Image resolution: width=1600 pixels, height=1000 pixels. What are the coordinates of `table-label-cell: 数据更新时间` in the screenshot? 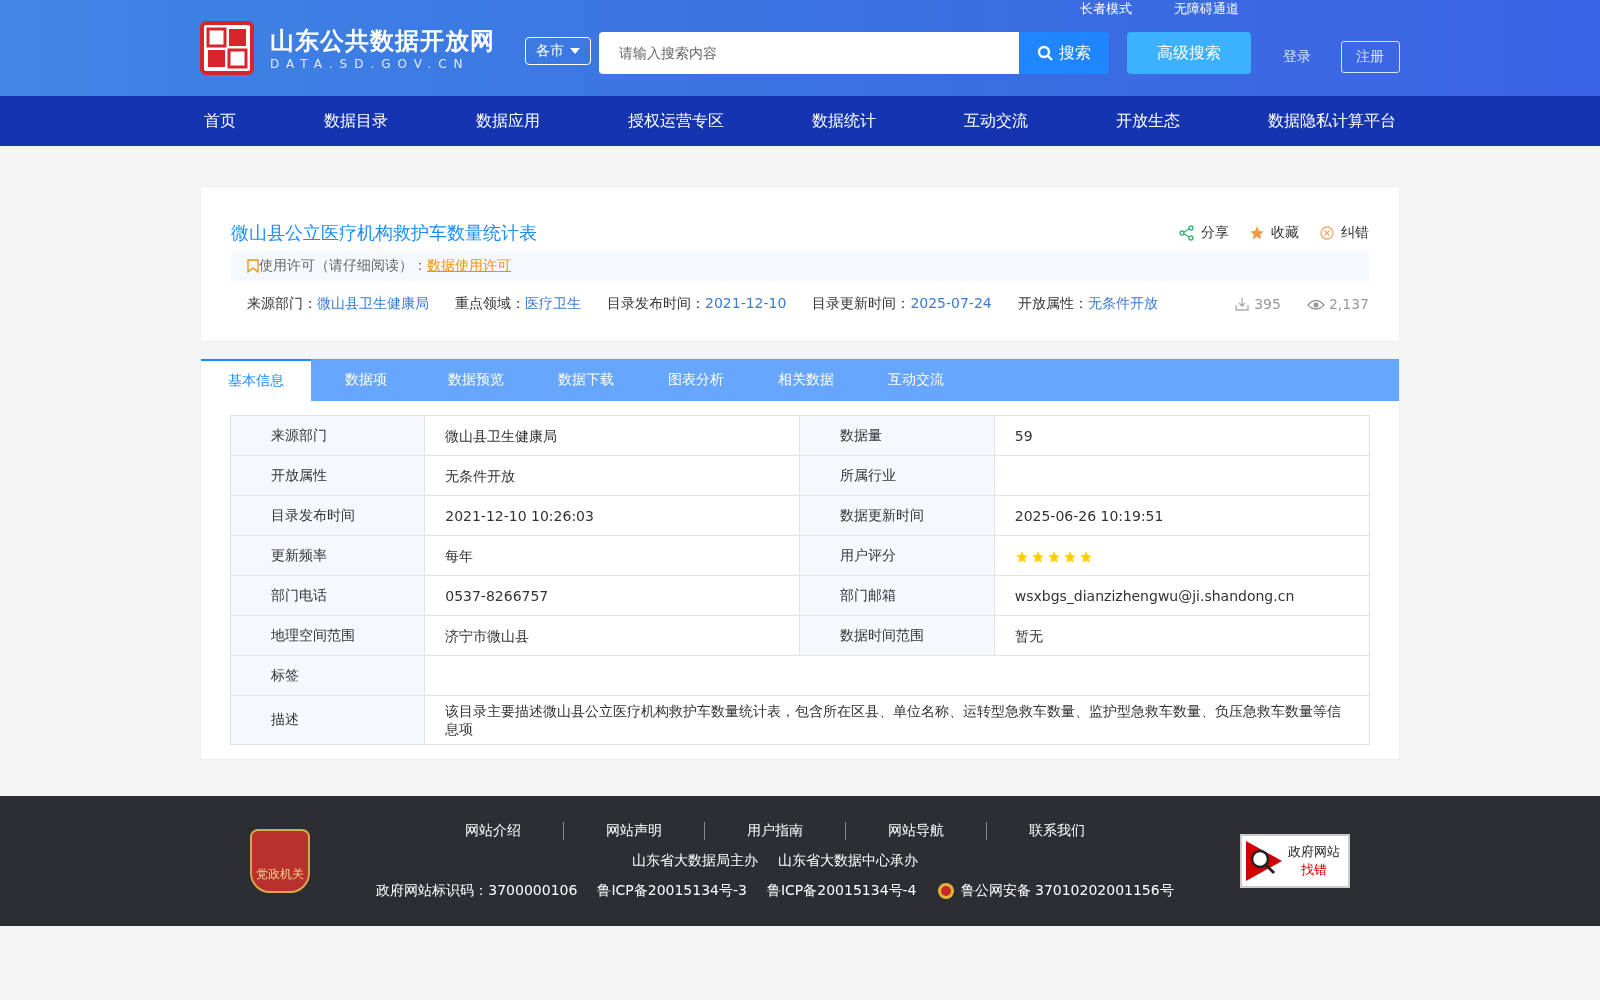 It's located at (897, 515).